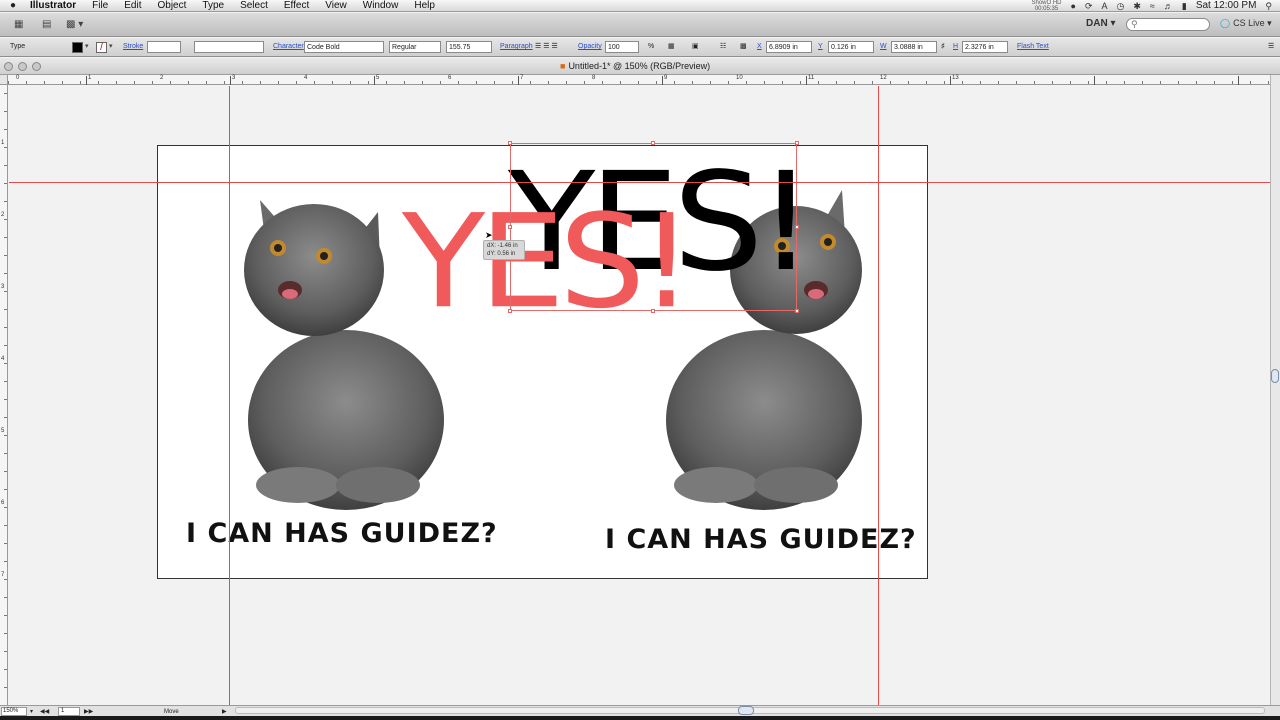 This screenshot has height=720, width=1280. I want to click on stroke-panel-link: Stroke, so click(133, 47).